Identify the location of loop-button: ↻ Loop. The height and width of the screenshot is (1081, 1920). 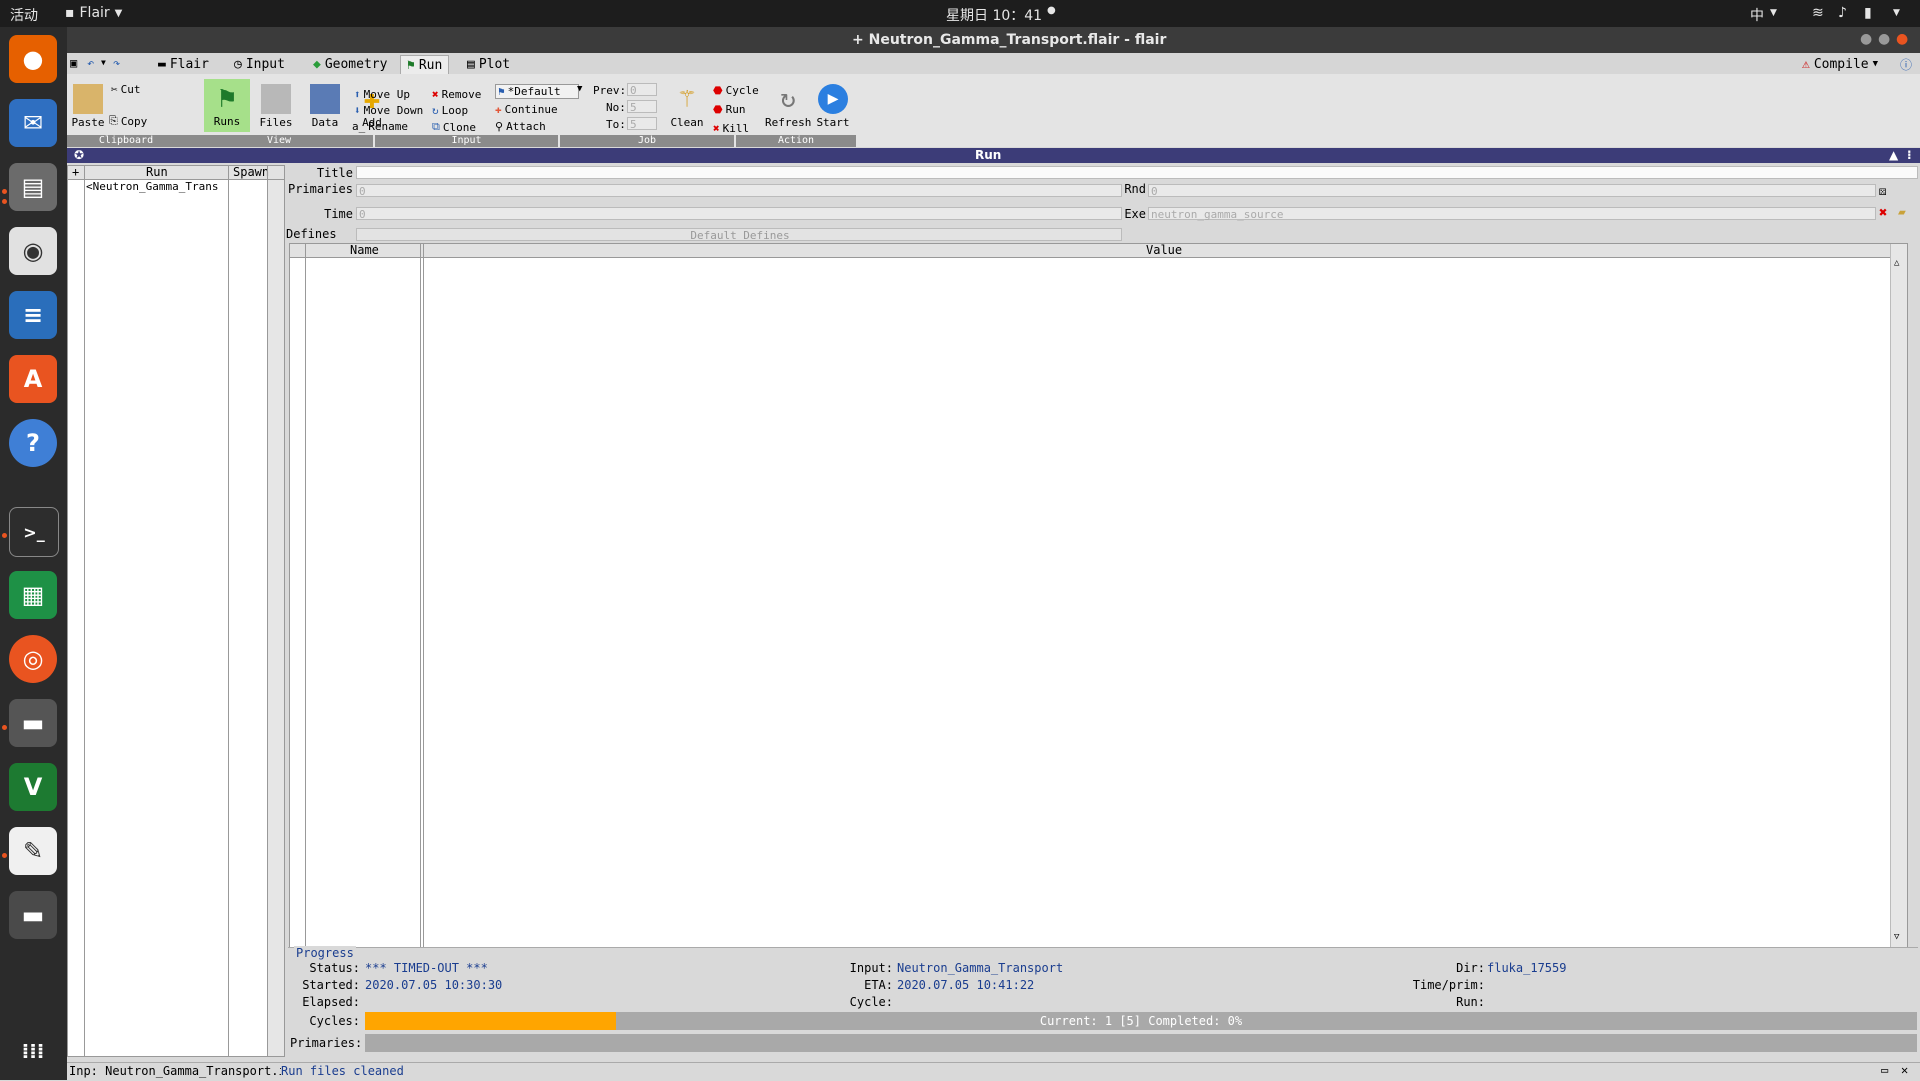
(450, 110).